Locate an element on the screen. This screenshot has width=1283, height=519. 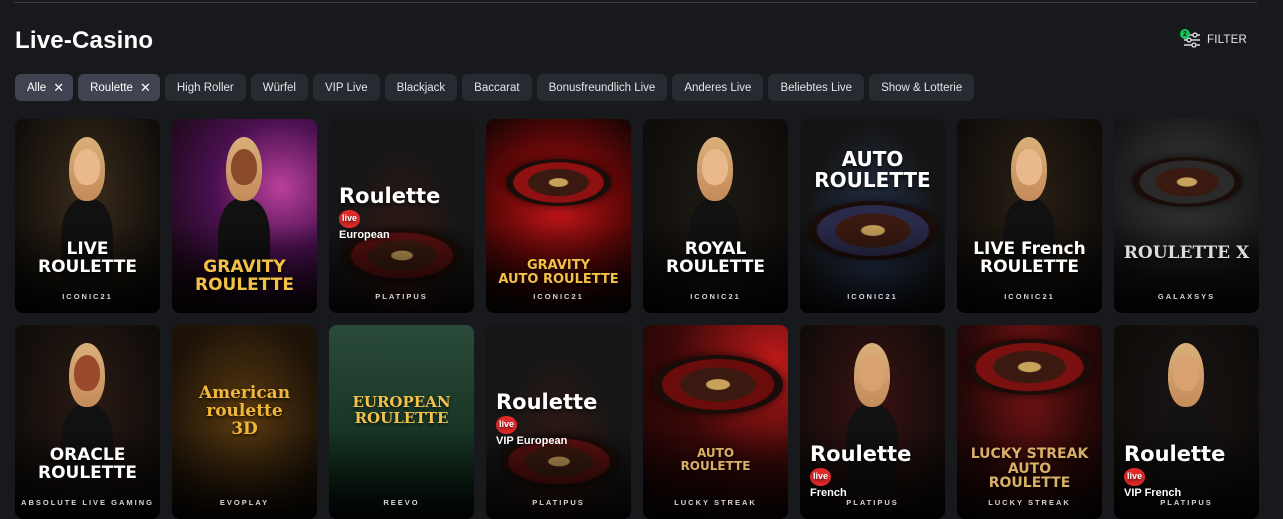
game-provider: GALAXSYS is located at coordinates (1186, 296).